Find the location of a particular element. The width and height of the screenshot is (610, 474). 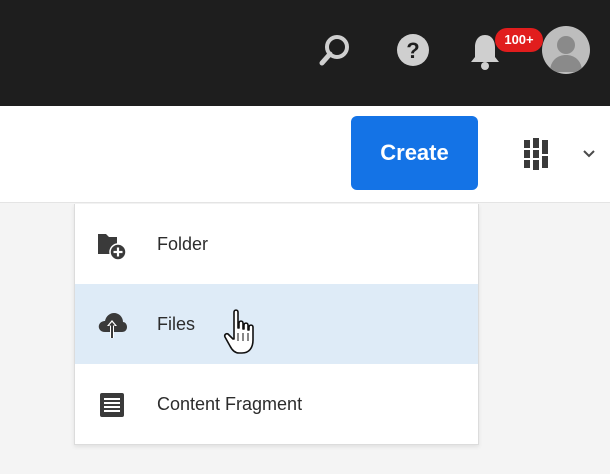

view-switcher is located at coordinates (558, 154).